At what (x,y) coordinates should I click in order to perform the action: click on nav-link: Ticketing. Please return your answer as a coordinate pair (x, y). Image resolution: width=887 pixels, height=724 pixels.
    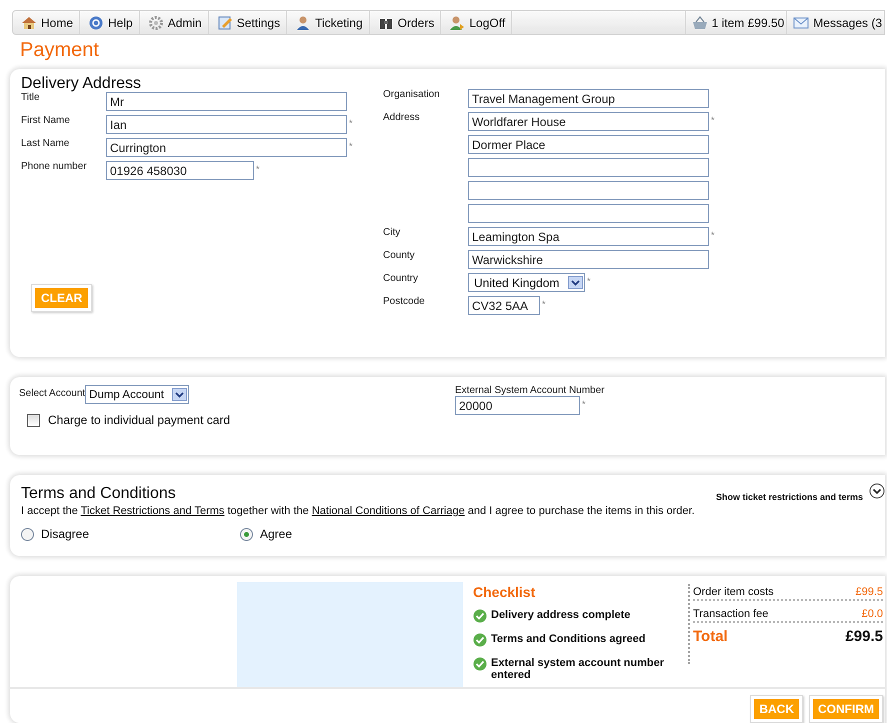
    Looking at the image, I should click on (328, 22).